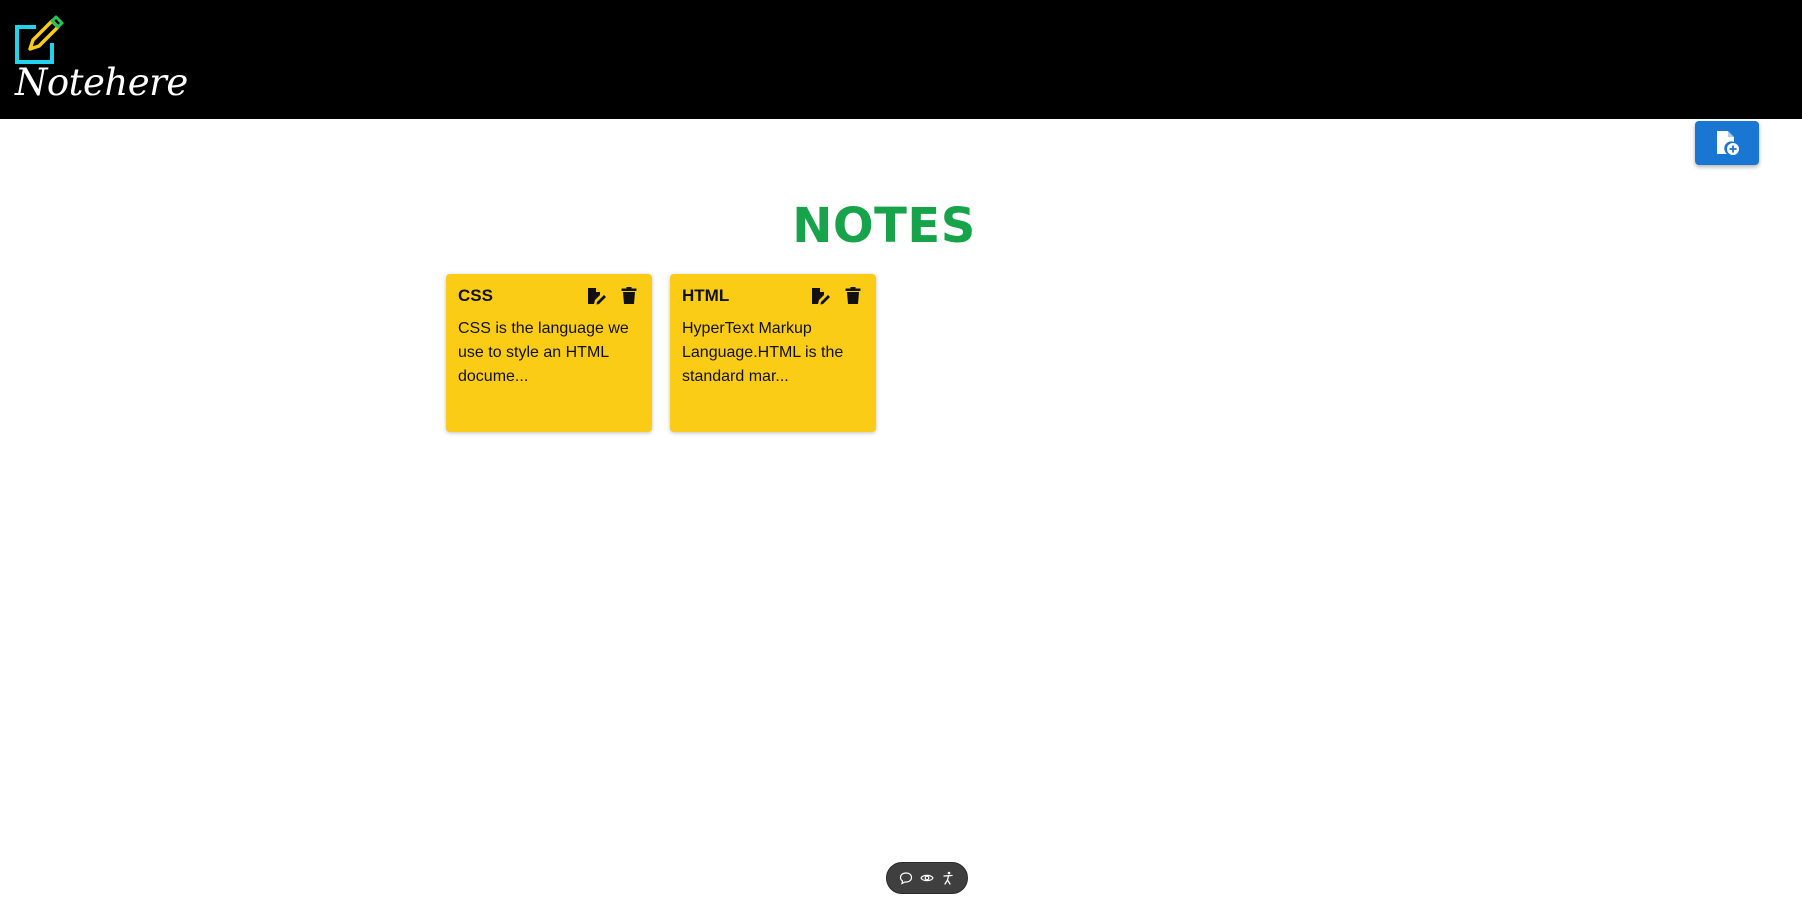 The image size is (1802, 909). I want to click on add-note-button, so click(1727, 143).